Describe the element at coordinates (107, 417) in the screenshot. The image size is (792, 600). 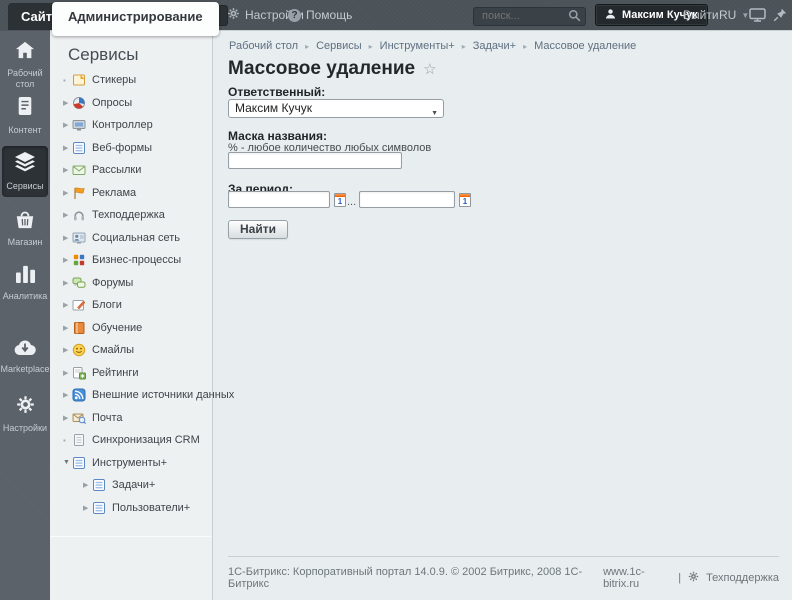
I see `sidebar-item-label: Почта` at that location.